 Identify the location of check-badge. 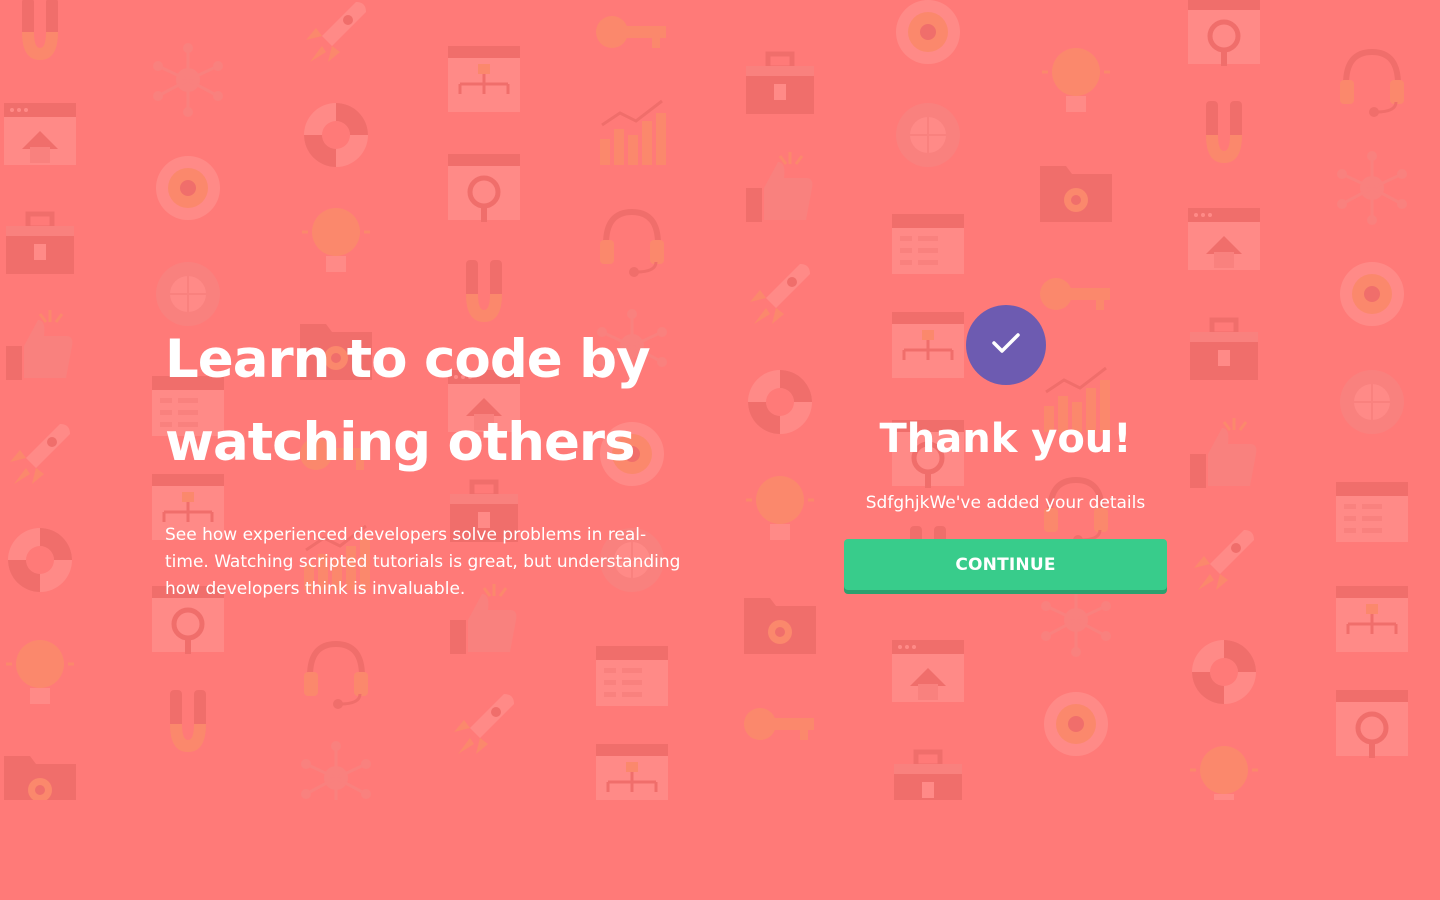
(1005, 345).